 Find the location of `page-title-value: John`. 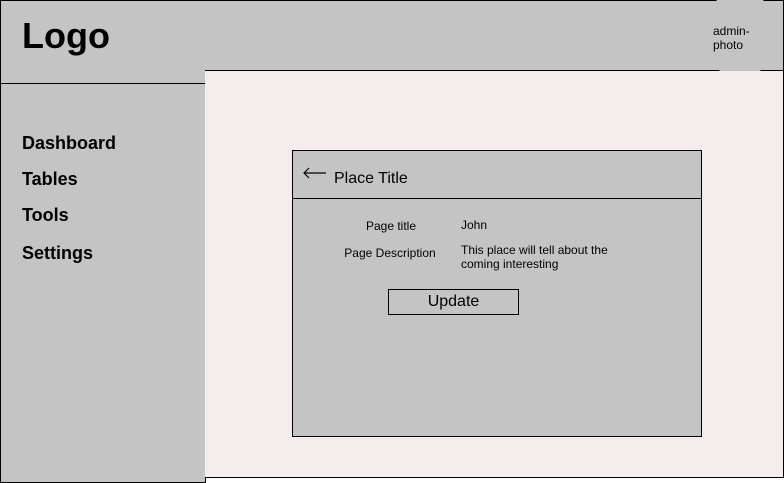

page-title-value: John is located at coordinates (536, 225).